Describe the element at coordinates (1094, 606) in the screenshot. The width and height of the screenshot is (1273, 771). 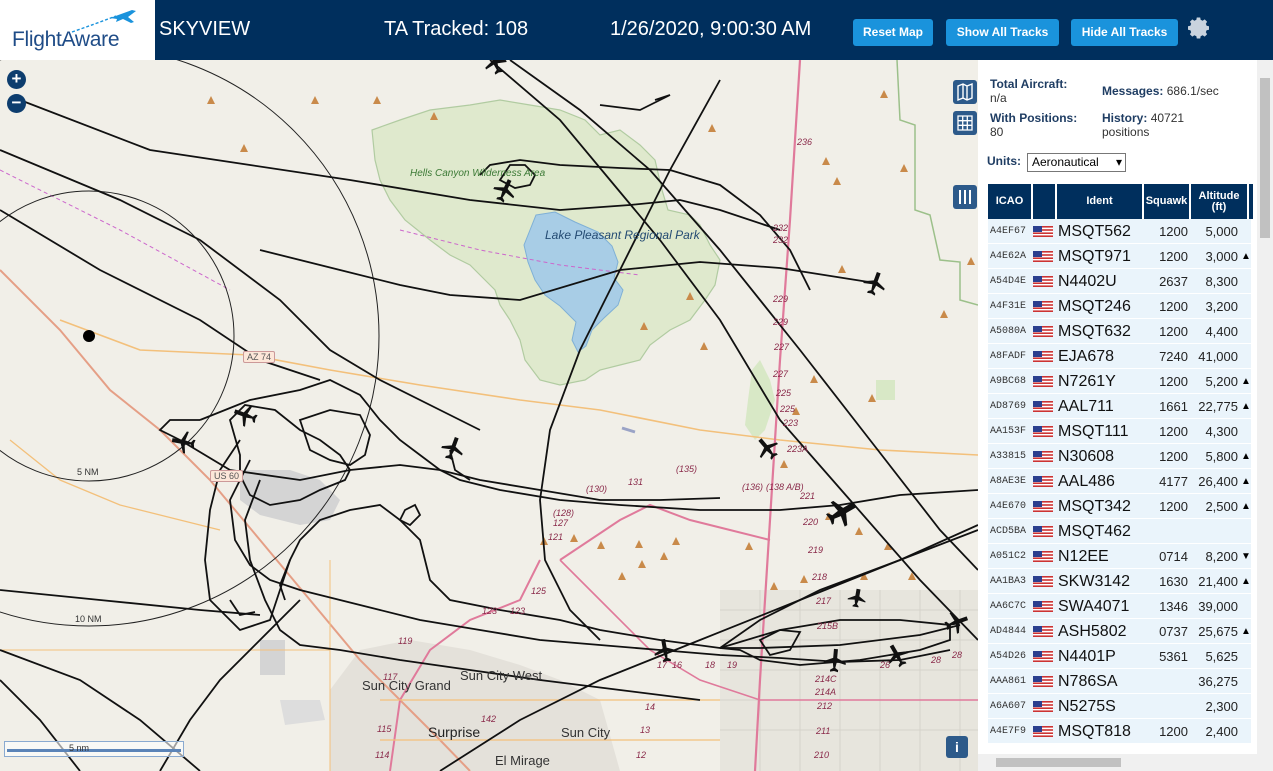
I see `row-ident: SWA4071` at that location.